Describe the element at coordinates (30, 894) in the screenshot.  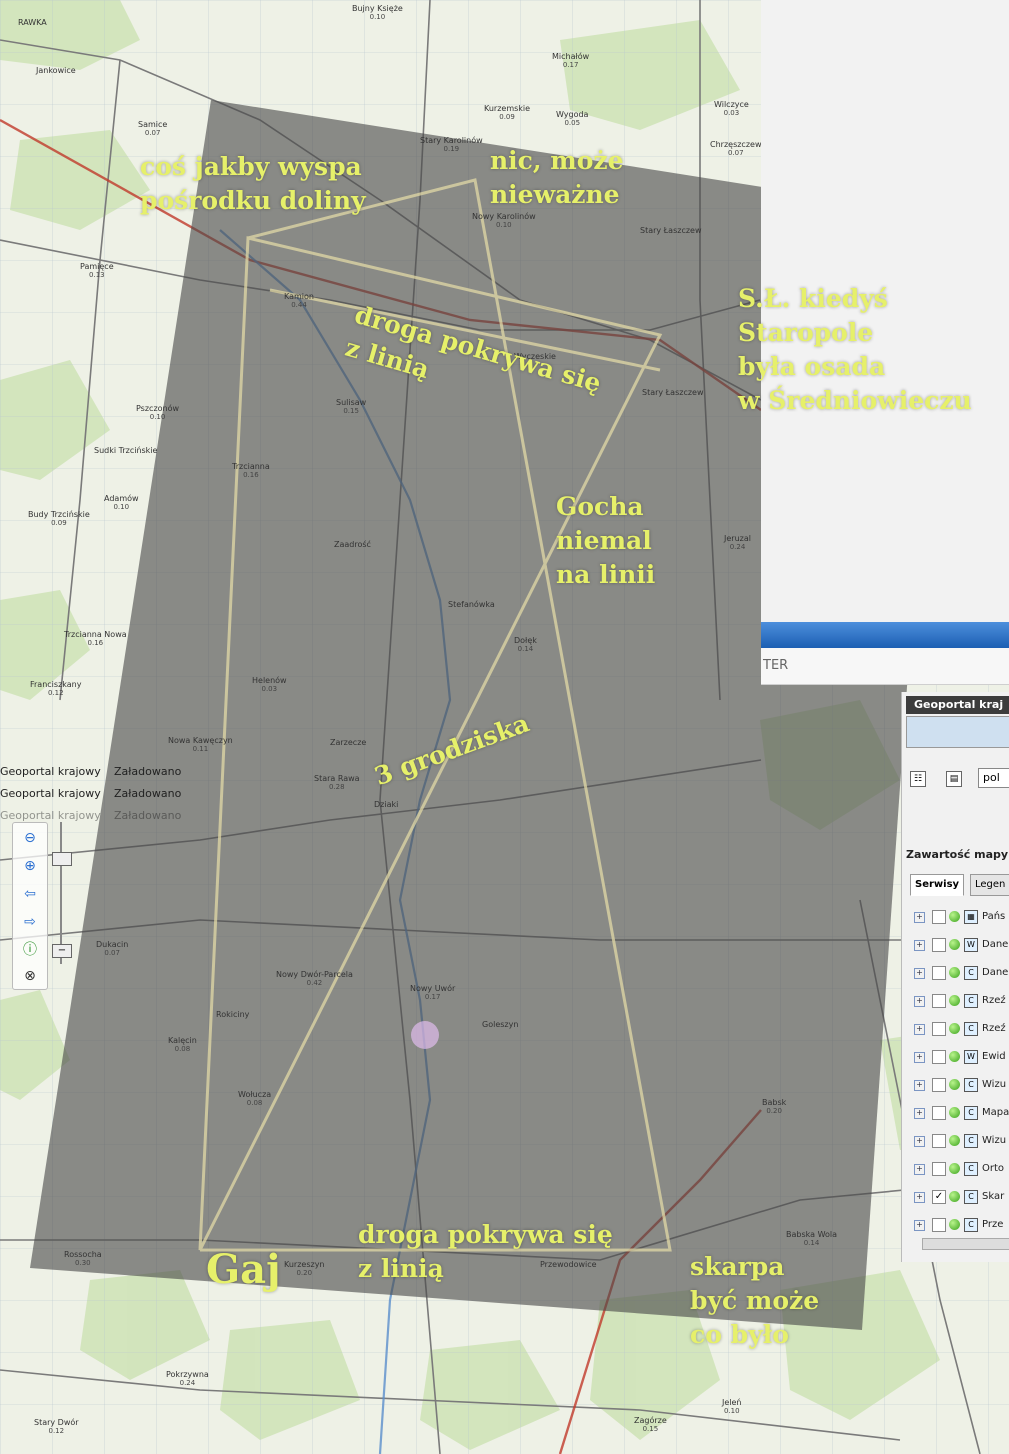
I see `back-arrow-icon: ⇦` at that location.